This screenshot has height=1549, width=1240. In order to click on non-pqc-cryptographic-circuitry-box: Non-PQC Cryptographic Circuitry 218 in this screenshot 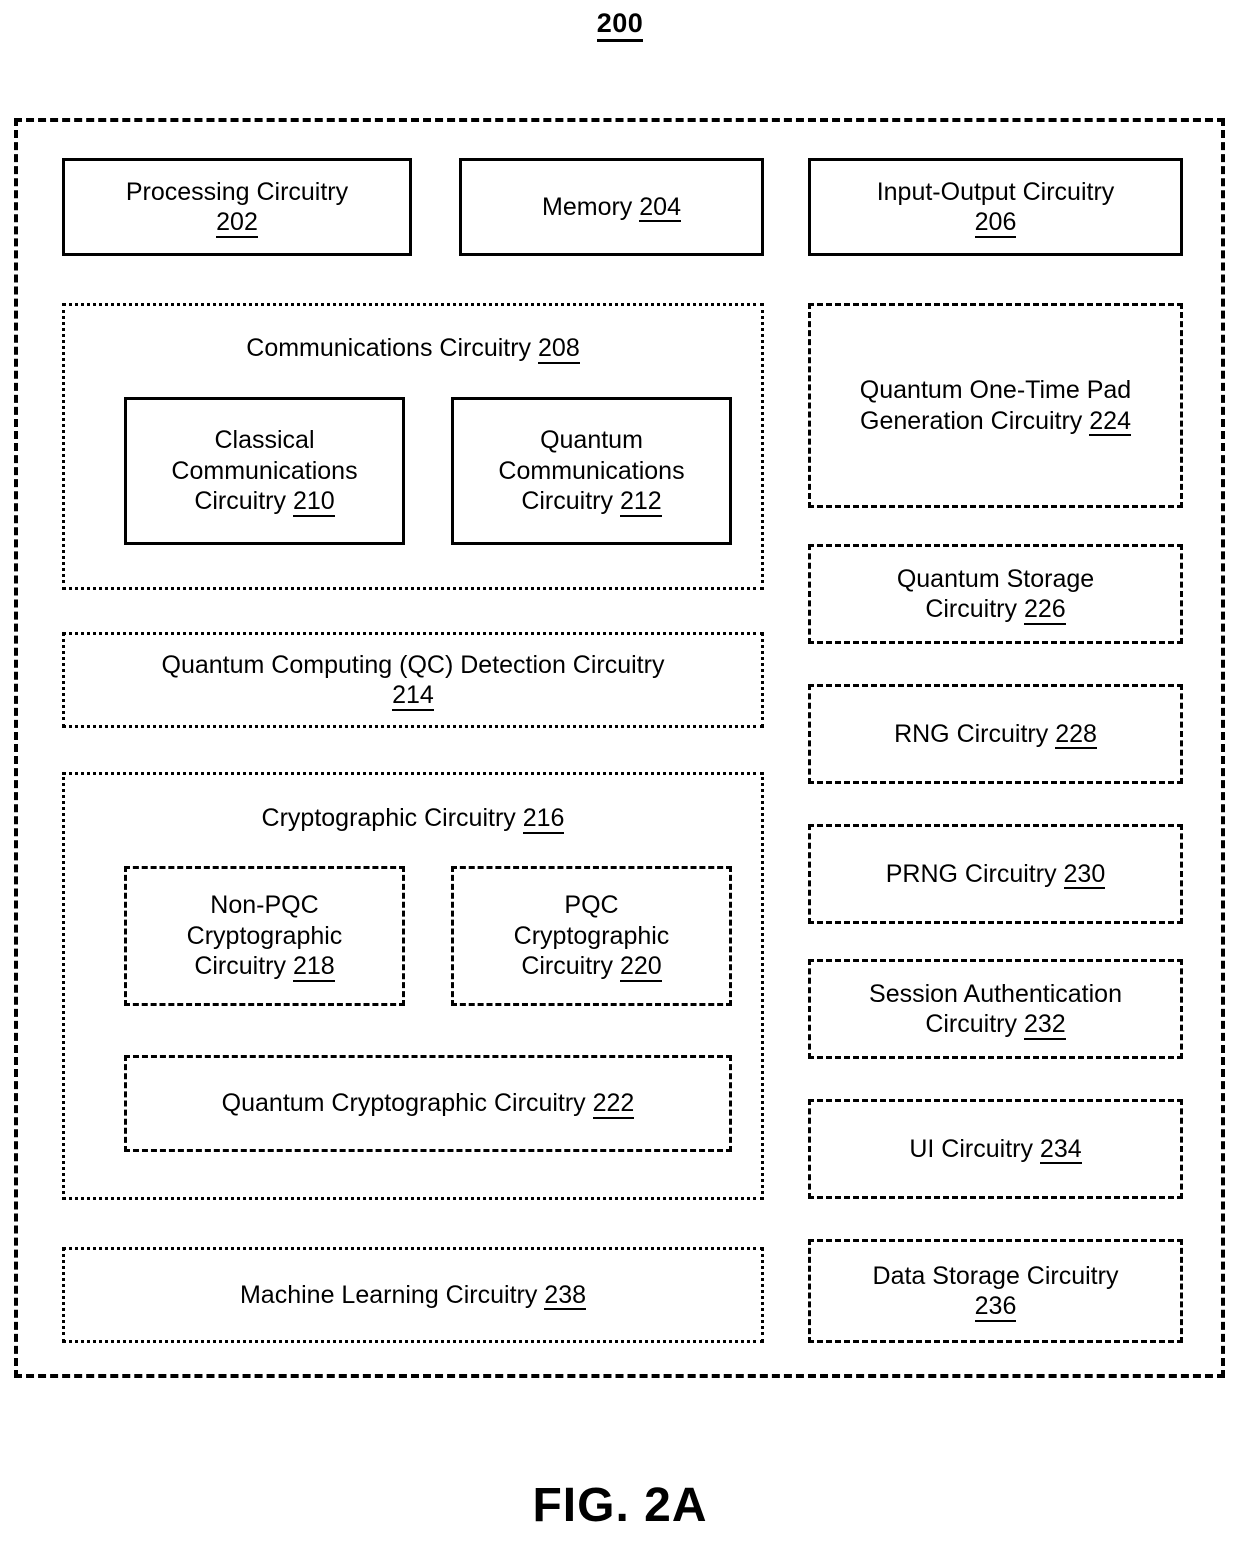, I will do `click(264, 936)`.